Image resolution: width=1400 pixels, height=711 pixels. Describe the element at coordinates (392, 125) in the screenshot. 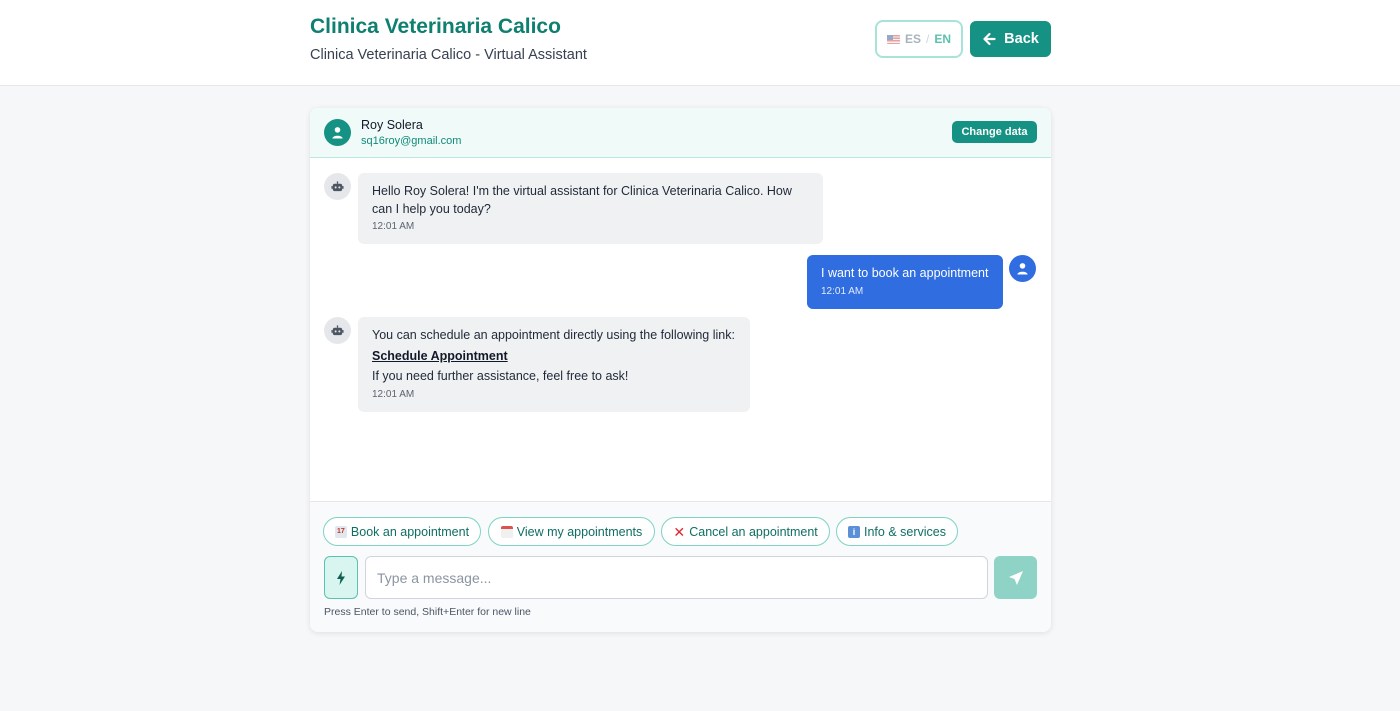

I see `user-name: Roy Solera` at that location.